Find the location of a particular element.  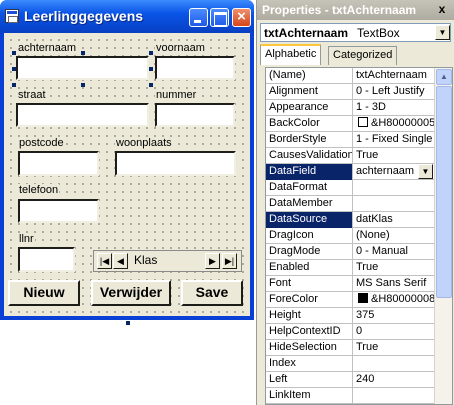

property-value: &H80000008 is located at coordinates (394, 300).